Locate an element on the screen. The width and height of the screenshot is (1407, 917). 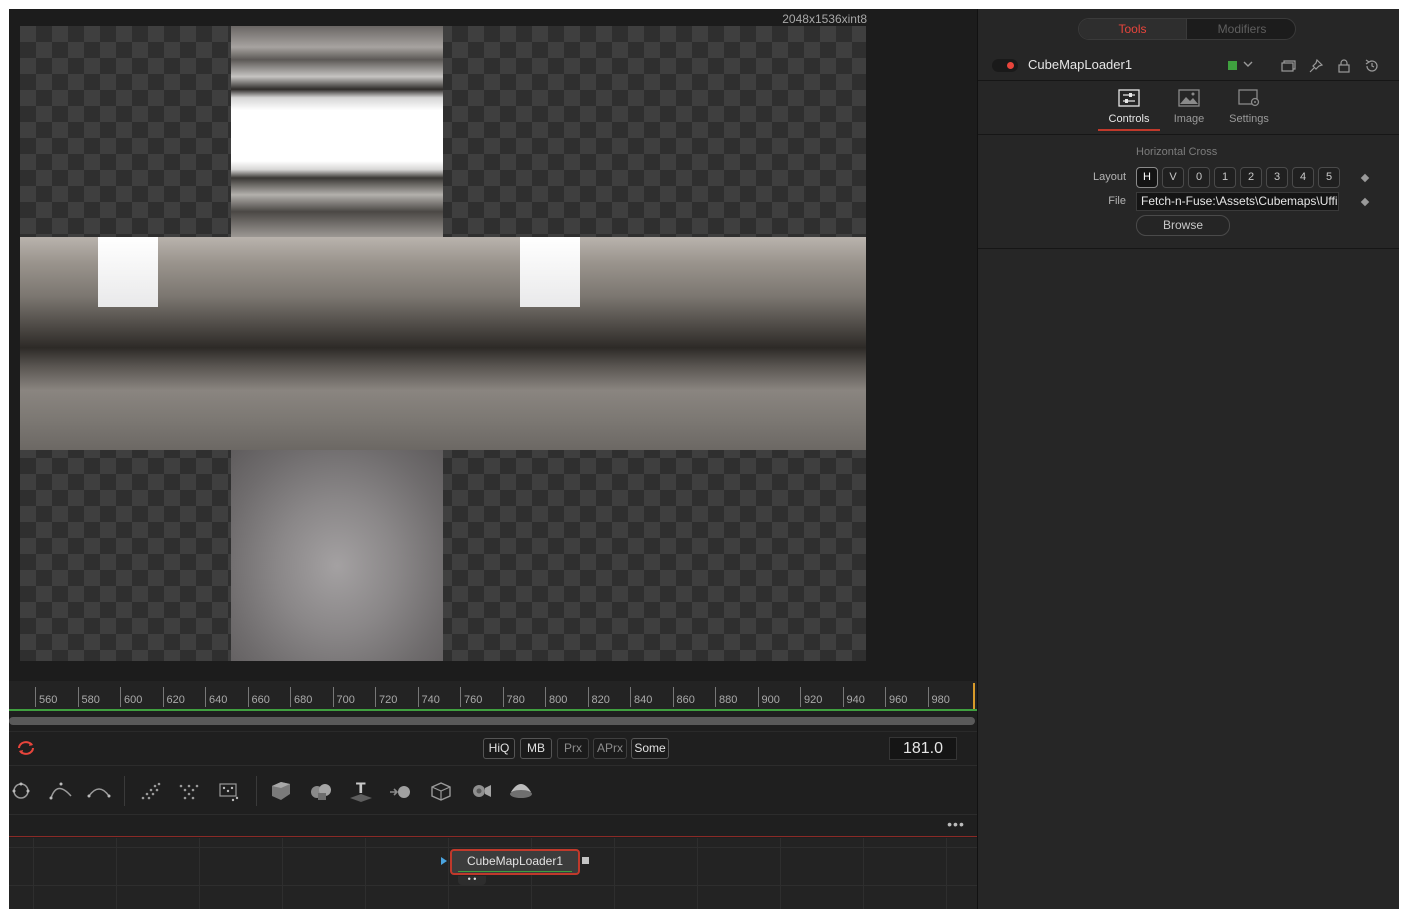
ruler-tick: 900 is located at coordinates (768, 697).